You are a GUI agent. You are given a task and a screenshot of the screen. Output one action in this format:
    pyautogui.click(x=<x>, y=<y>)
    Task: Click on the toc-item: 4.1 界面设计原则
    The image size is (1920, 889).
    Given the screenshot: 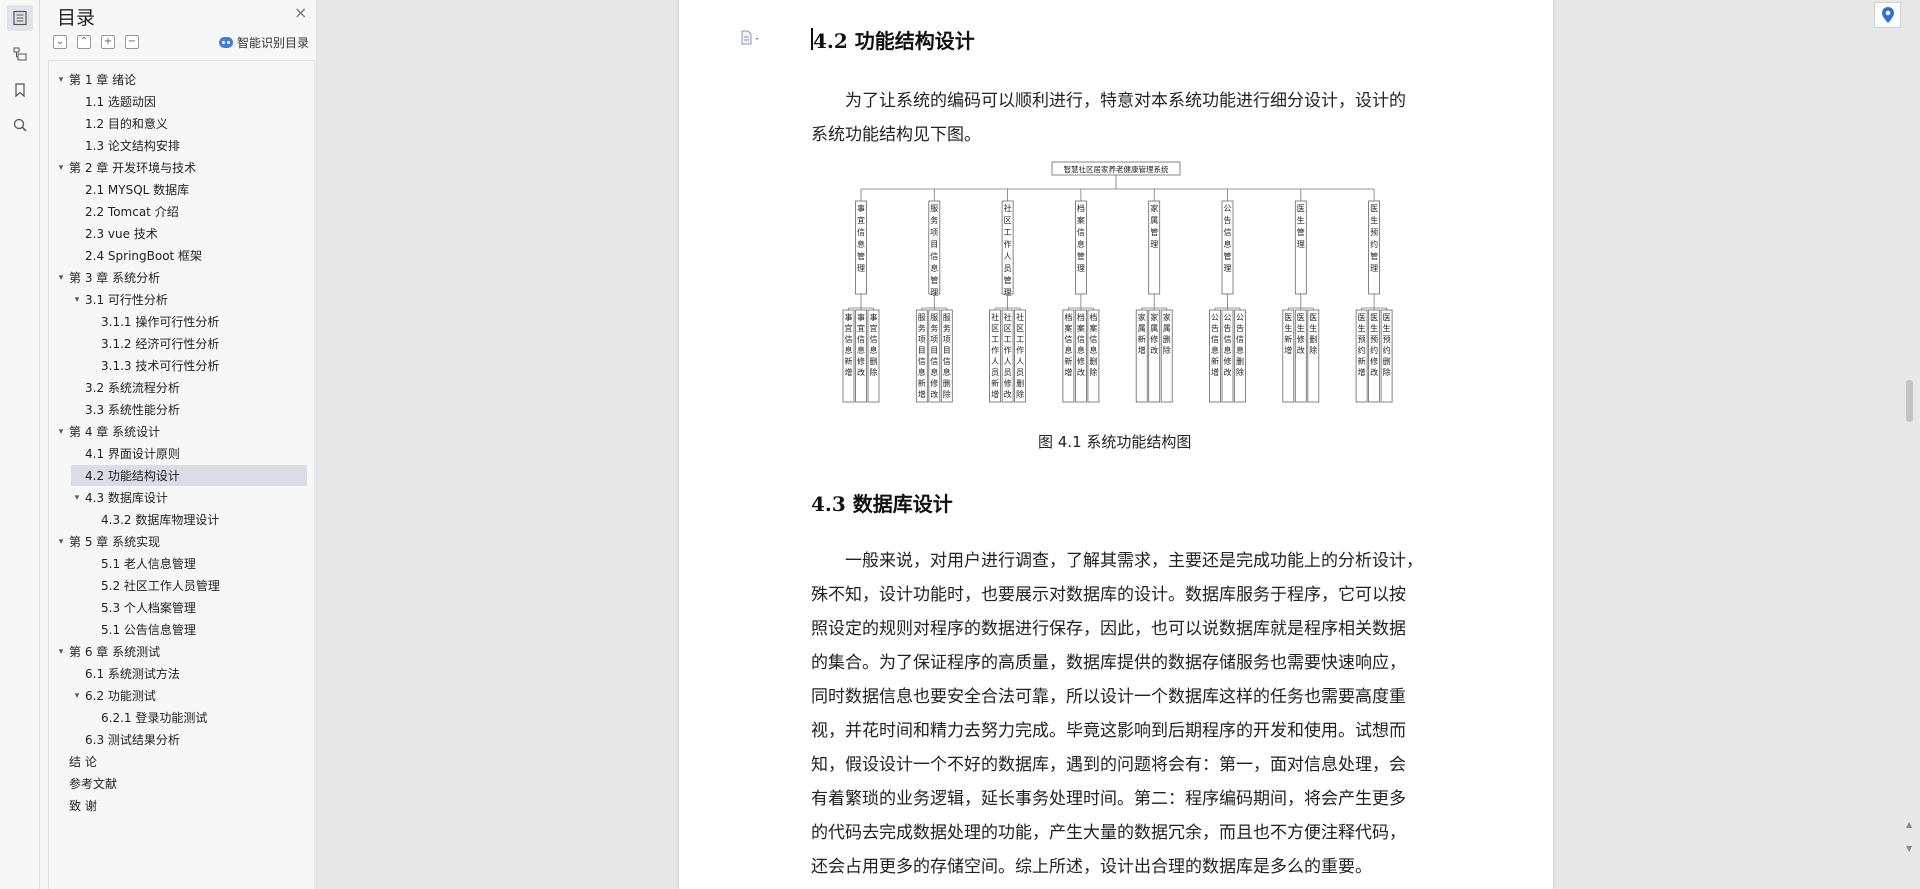 What is the action you would take?
    pyautogui.click(x=178, y=453)
    